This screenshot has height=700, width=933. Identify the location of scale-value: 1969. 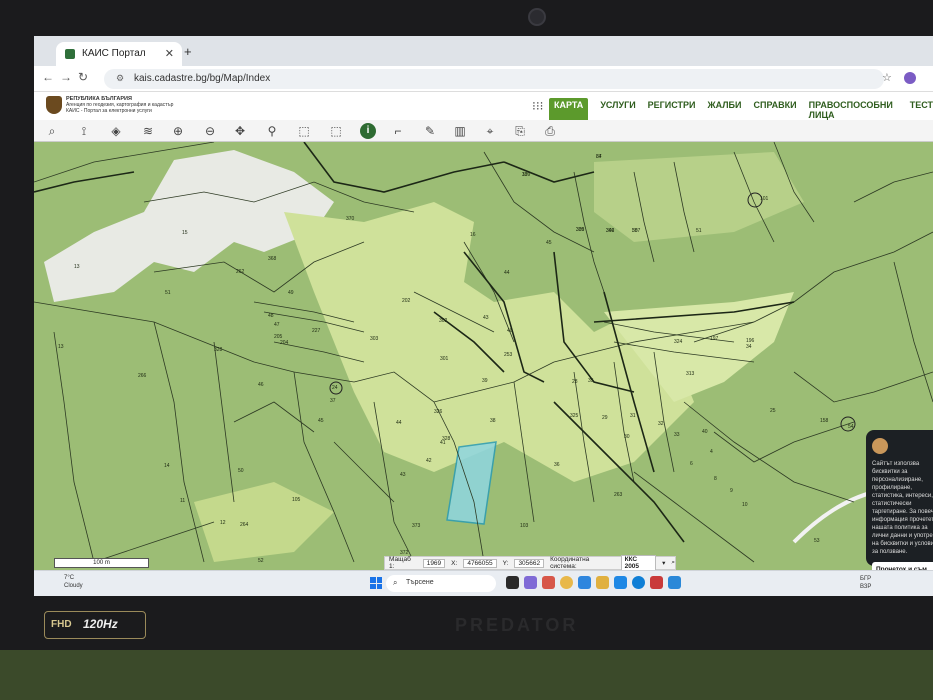
(434, 563).